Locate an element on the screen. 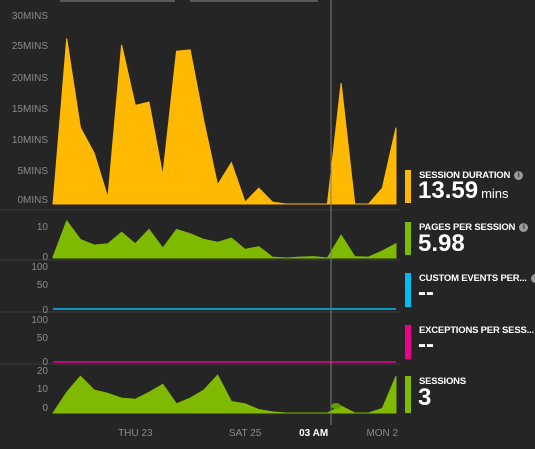 The height and width of the screenshot is (449, 535). metric-session-duration: SESSION DURATION i 13.59 mins is located at coordinates (470, 195).